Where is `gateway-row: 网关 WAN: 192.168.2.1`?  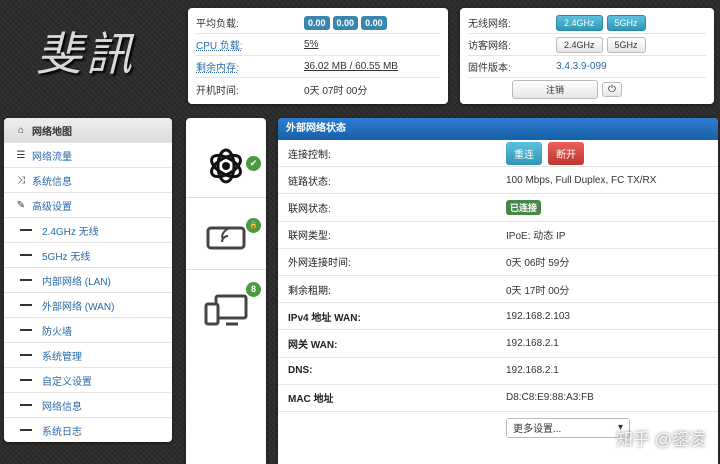 gateway-row: 网关 WAN: 192.168.2.1 is located at coordinates (498, 344).